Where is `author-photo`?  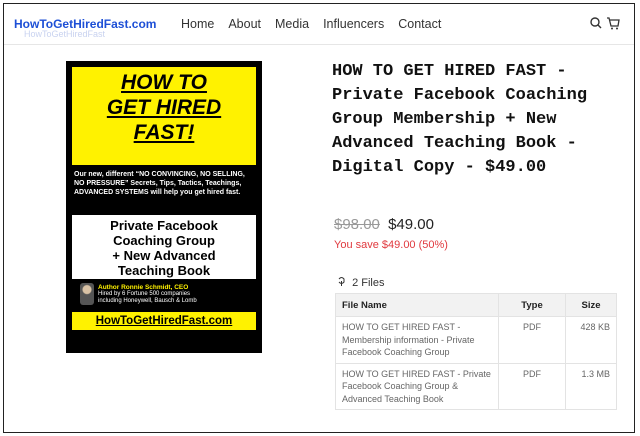
author-photo is located at coordinates (87, 294).